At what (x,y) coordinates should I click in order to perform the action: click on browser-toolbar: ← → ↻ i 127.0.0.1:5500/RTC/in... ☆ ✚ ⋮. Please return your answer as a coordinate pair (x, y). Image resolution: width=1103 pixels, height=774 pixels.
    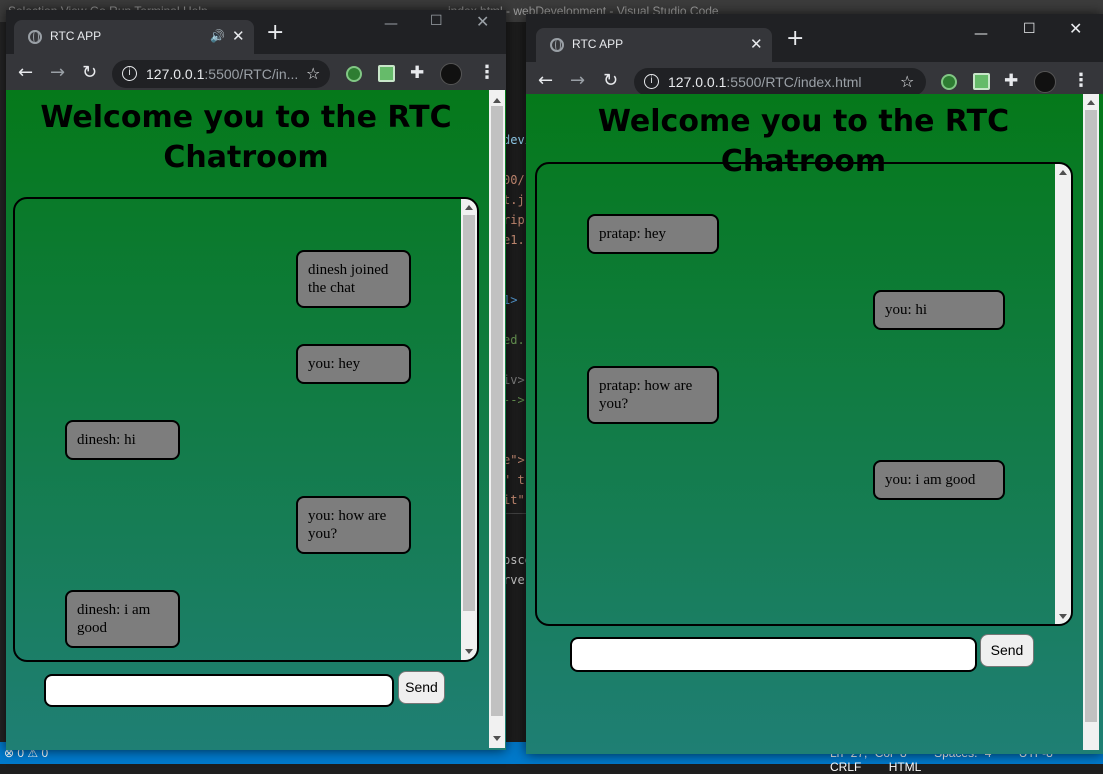
    Looking at the image, I should click on (256, 74).